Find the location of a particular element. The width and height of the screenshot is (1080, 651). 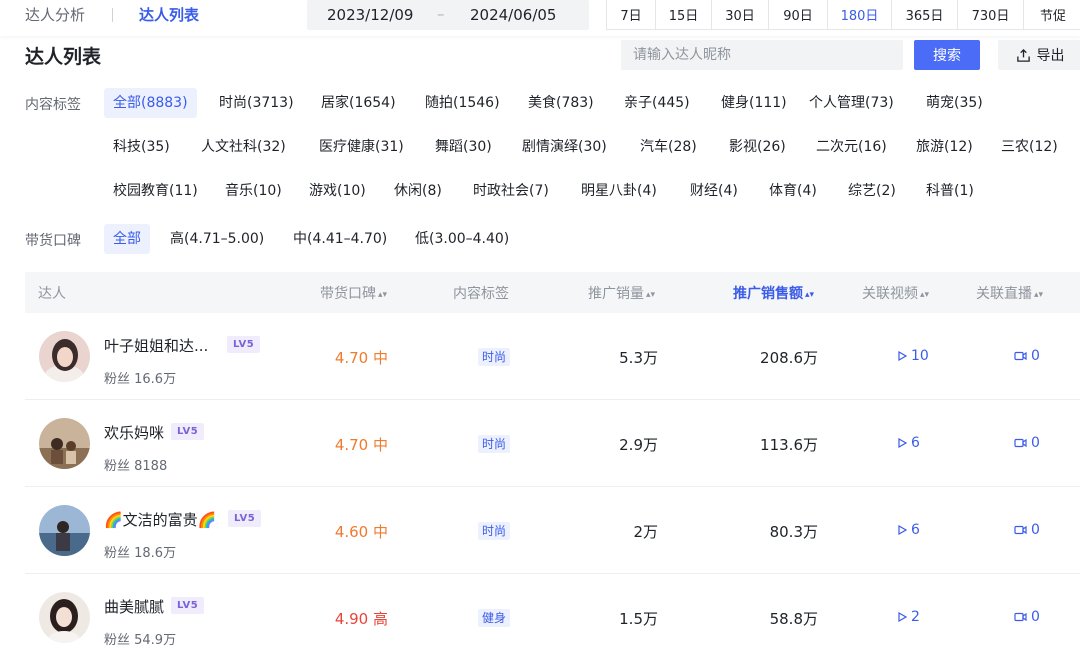

related-videos: 2 is located at coordinates (909, 617).